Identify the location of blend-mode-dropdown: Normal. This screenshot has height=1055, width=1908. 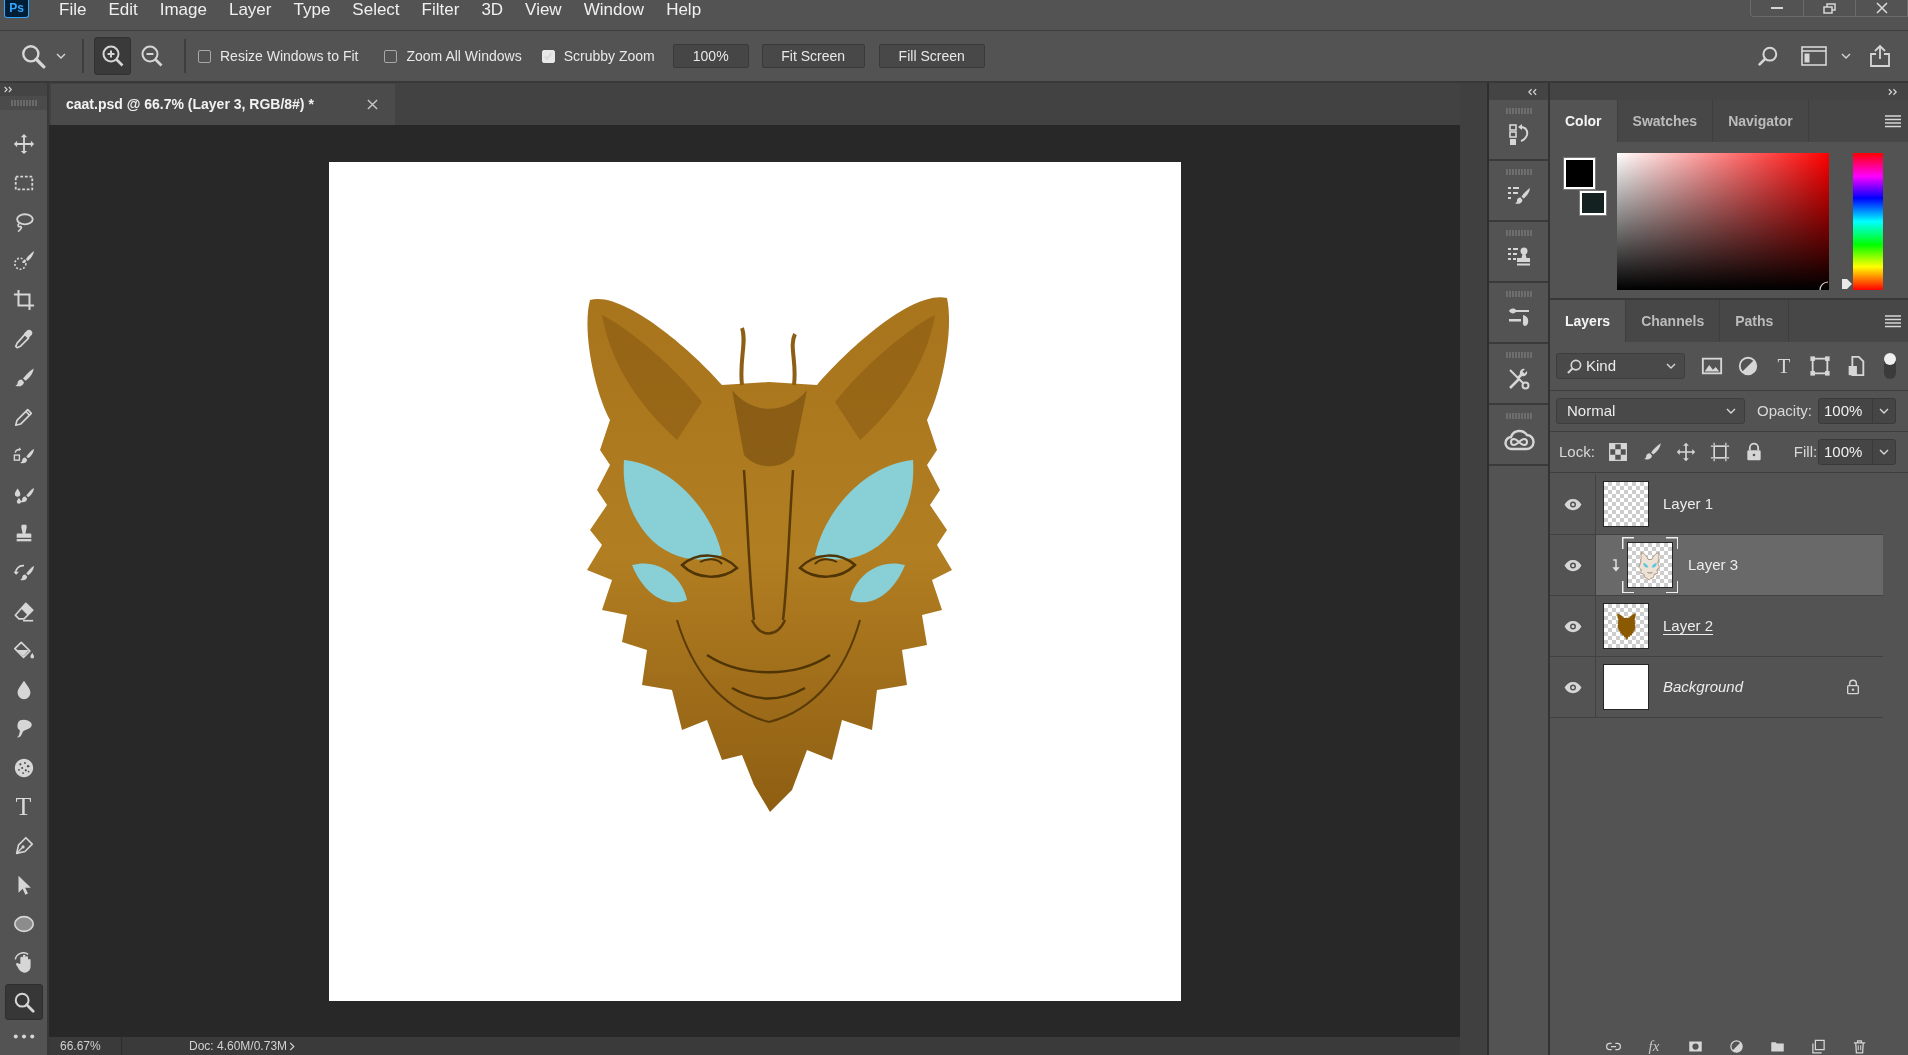
(1650, 411).